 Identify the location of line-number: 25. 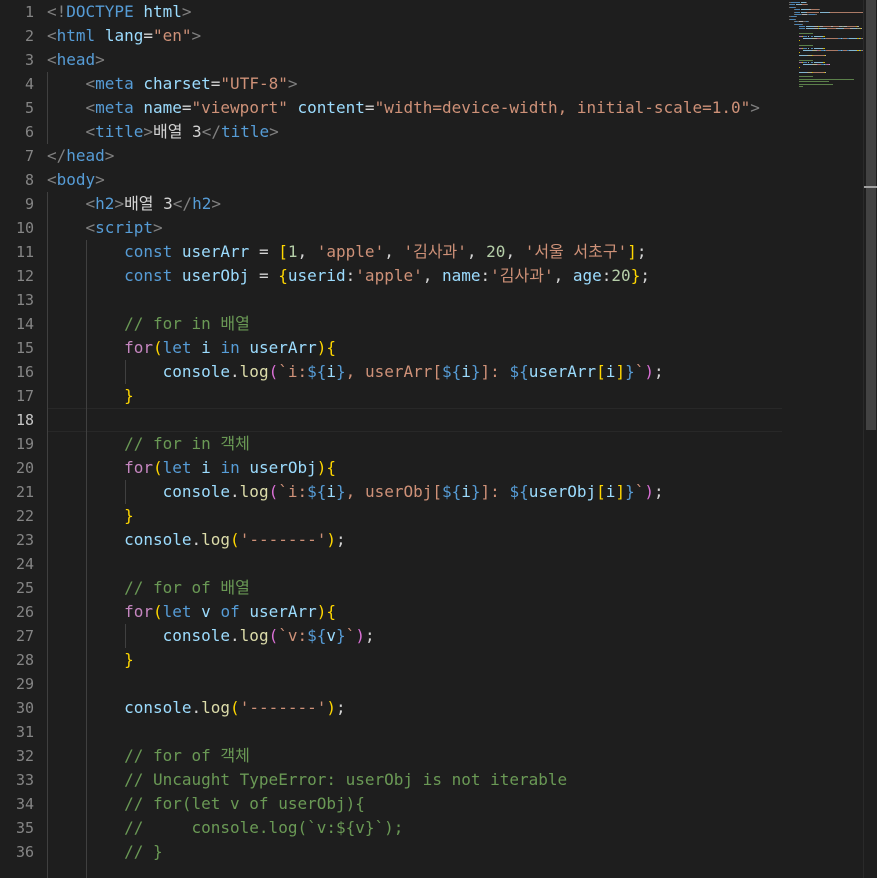
(24, 588).